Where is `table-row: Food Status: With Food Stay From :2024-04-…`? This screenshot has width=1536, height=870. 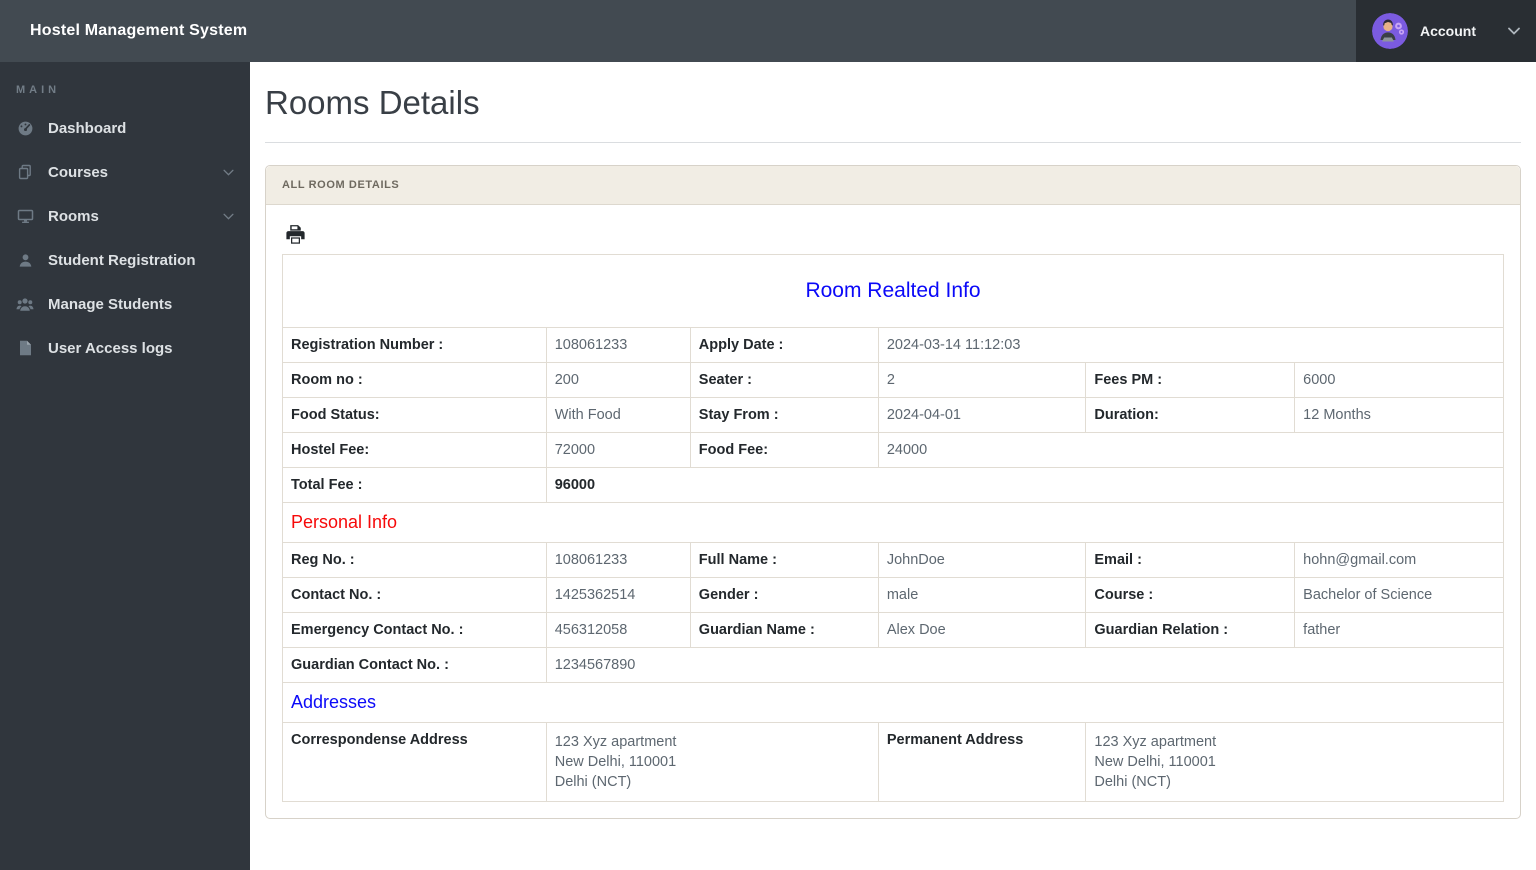 table-row: Food Status: With Food Stay From :2024-04-… is located at coordinates (893, 415).